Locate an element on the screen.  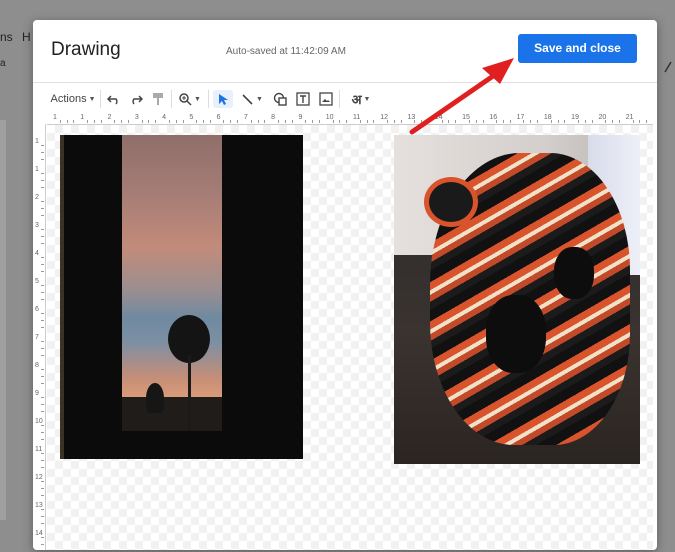
redo-icon is located at coordinates (136, 99).